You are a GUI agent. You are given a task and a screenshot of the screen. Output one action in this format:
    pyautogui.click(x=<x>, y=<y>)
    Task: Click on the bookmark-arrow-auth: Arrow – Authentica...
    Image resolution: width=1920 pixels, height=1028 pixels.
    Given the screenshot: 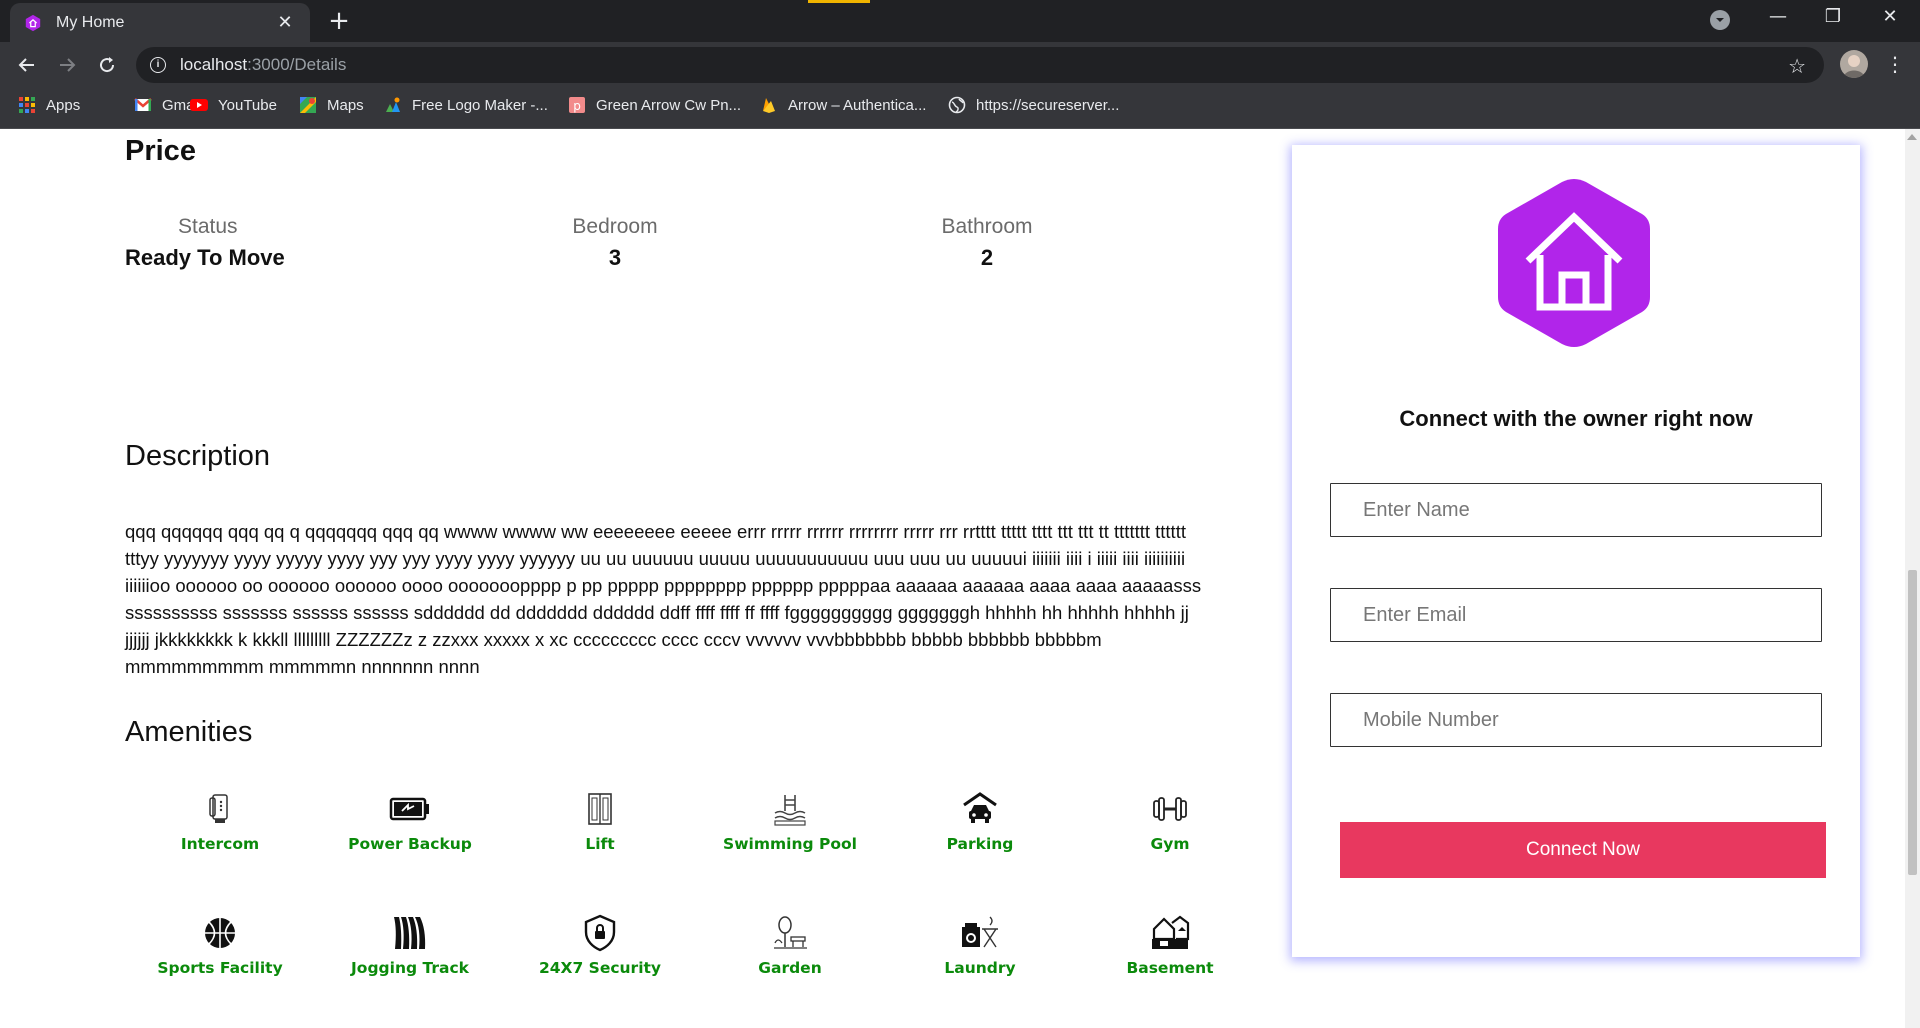 What is the action you would take?
    pyautogui.click(x=843, y=105)
    